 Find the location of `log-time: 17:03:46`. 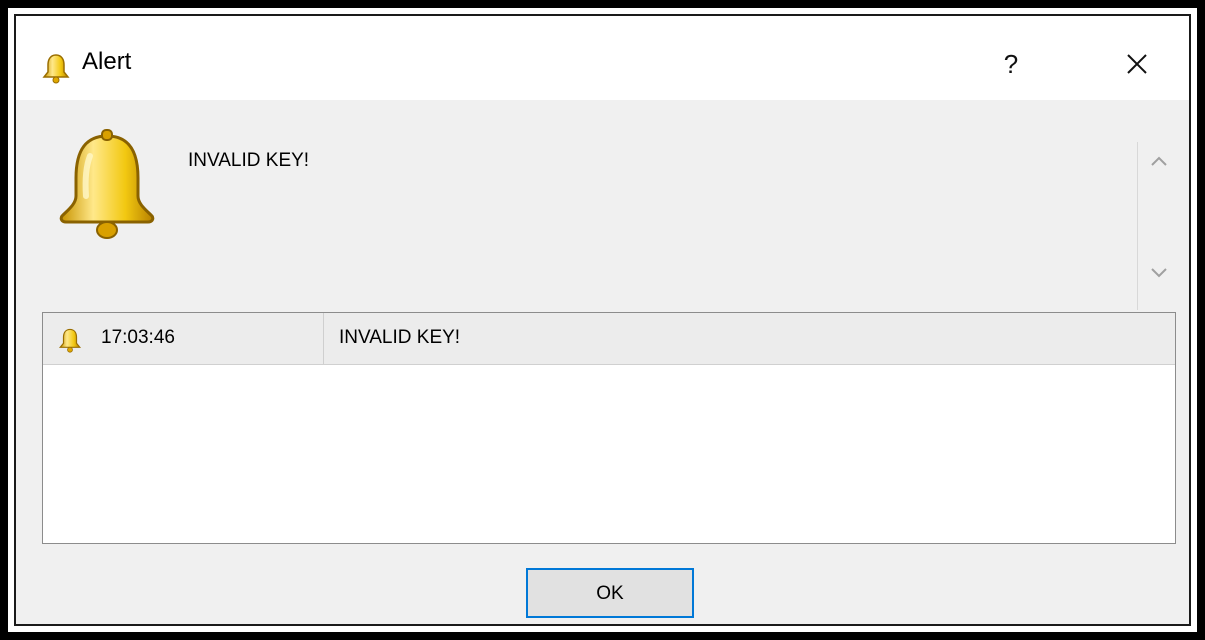

log-time: 17:03:46 is located at coordinates (138, 337).